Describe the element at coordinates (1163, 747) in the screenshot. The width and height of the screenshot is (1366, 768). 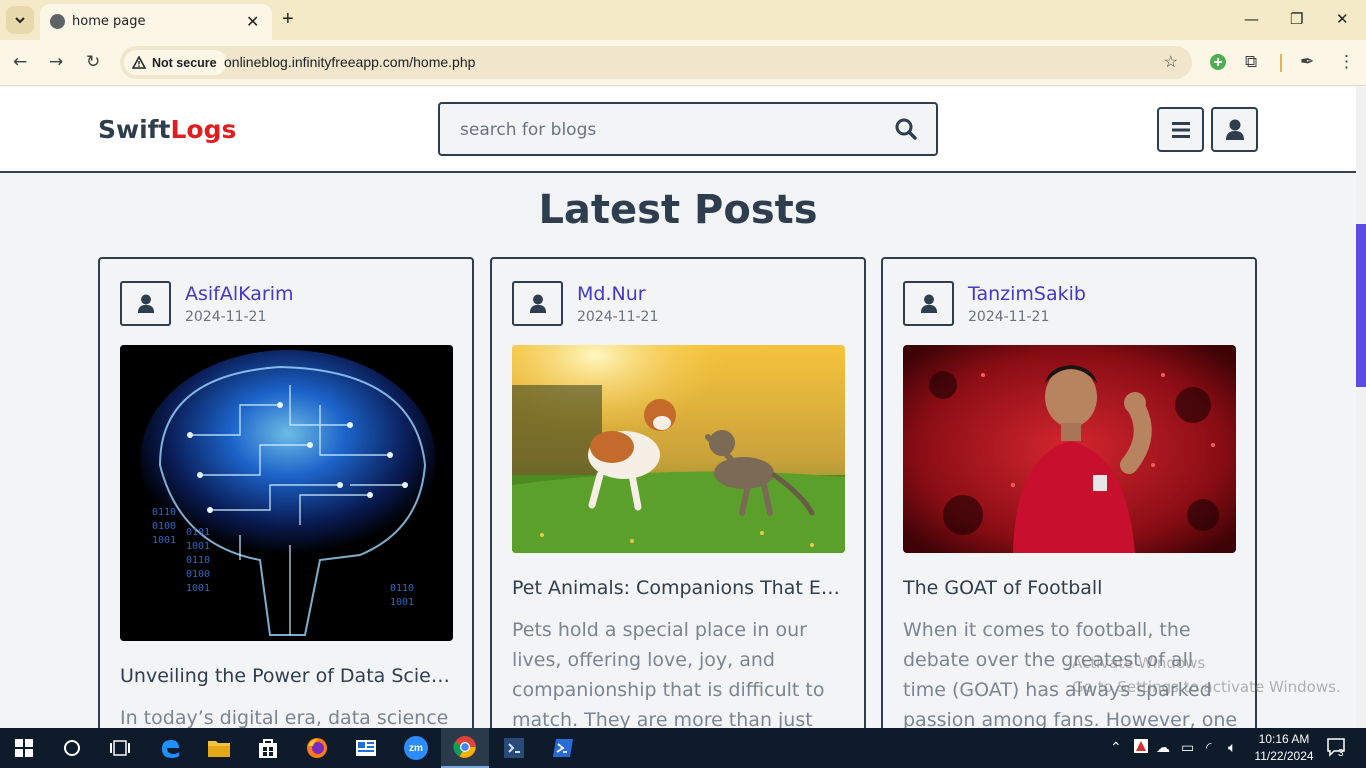
I see `onedrive-cloud-icon: ☁` at that location.